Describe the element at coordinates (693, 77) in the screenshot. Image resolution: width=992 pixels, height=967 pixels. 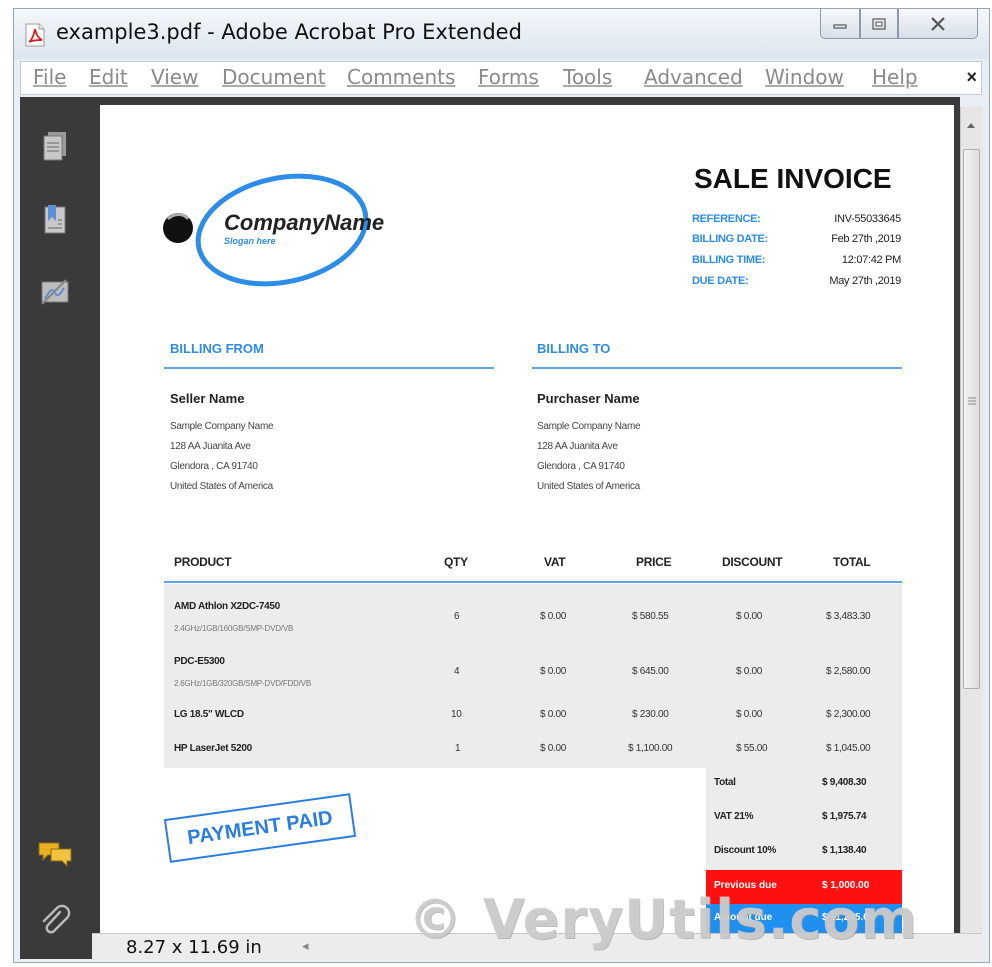
I see `menu-advanced: Advanced` at that location.